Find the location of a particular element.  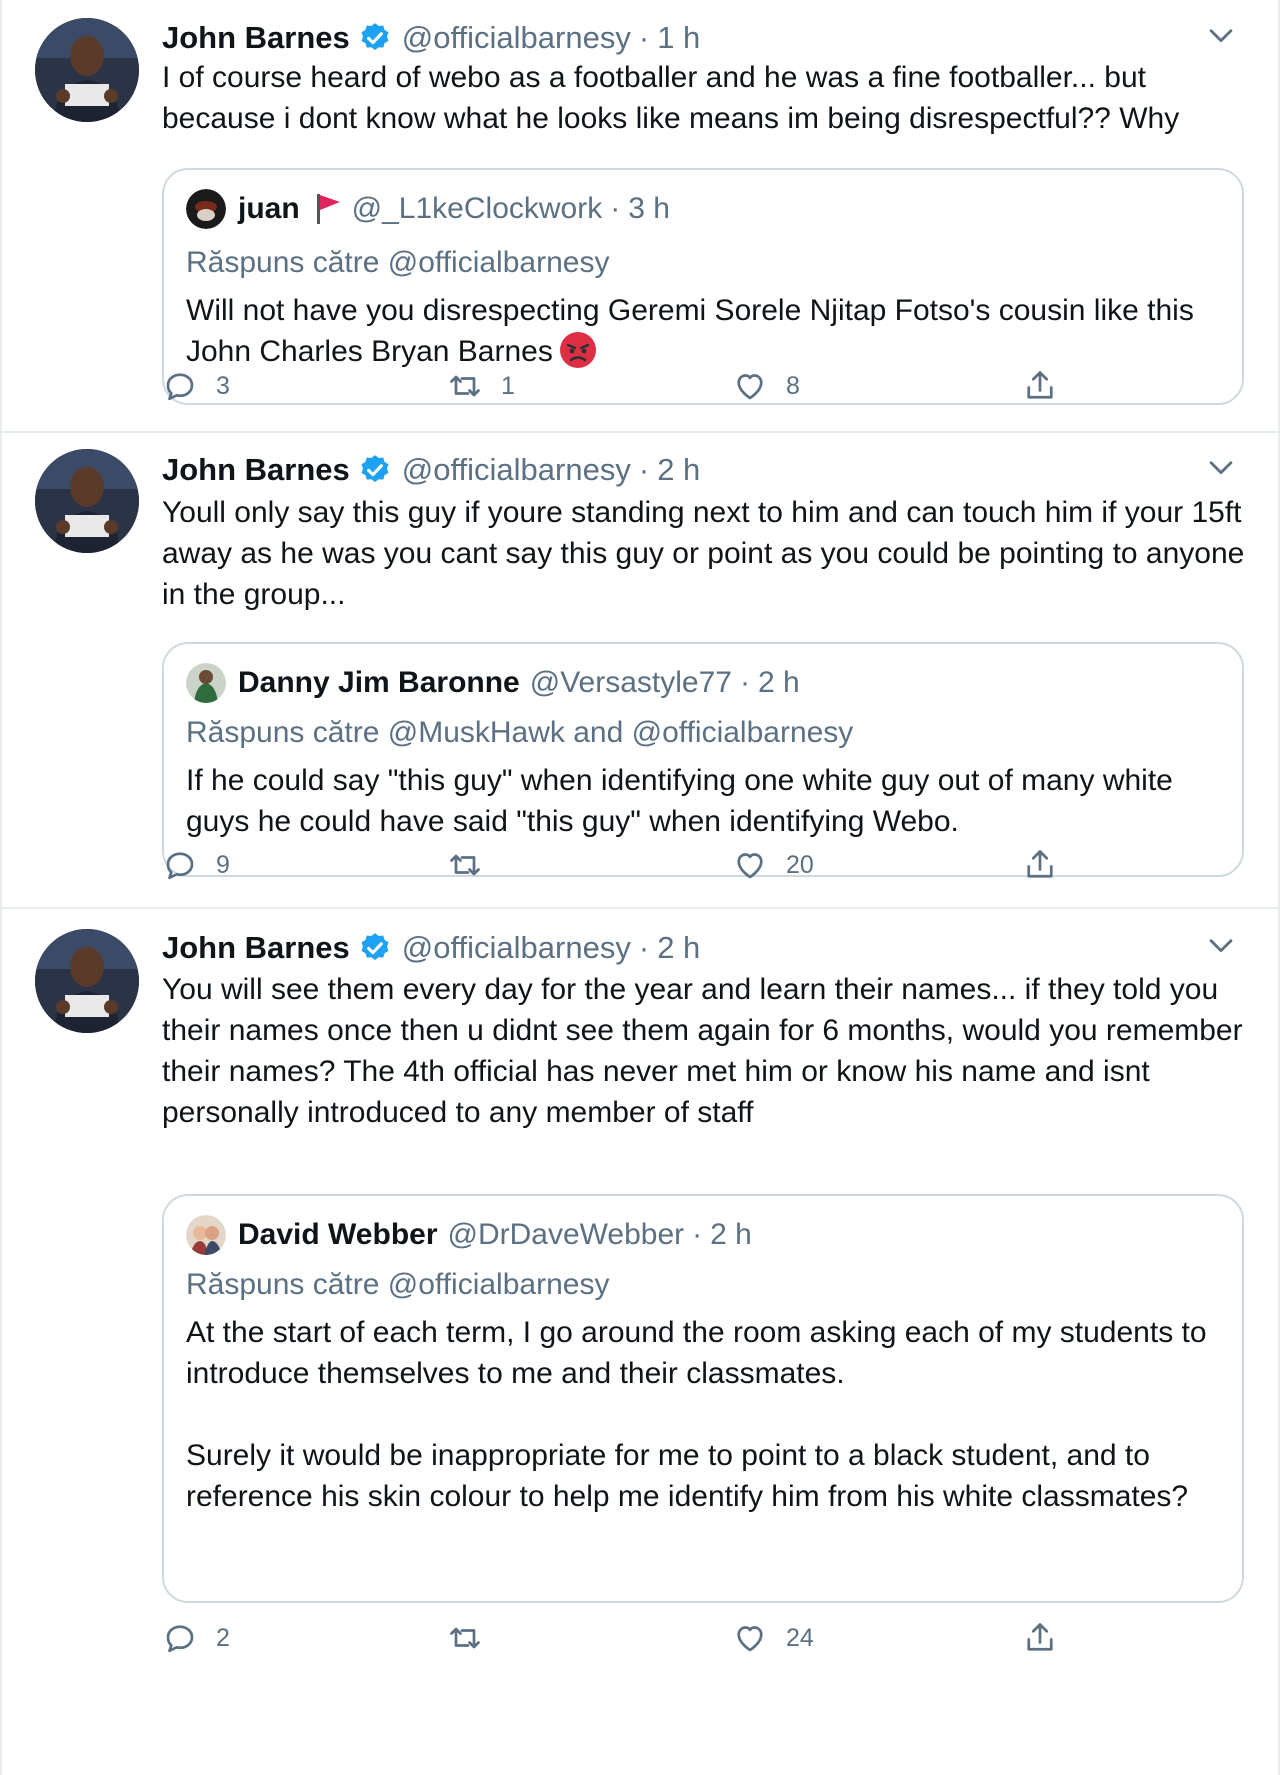

reply-count: 9 is located at coordinates (223, 864).